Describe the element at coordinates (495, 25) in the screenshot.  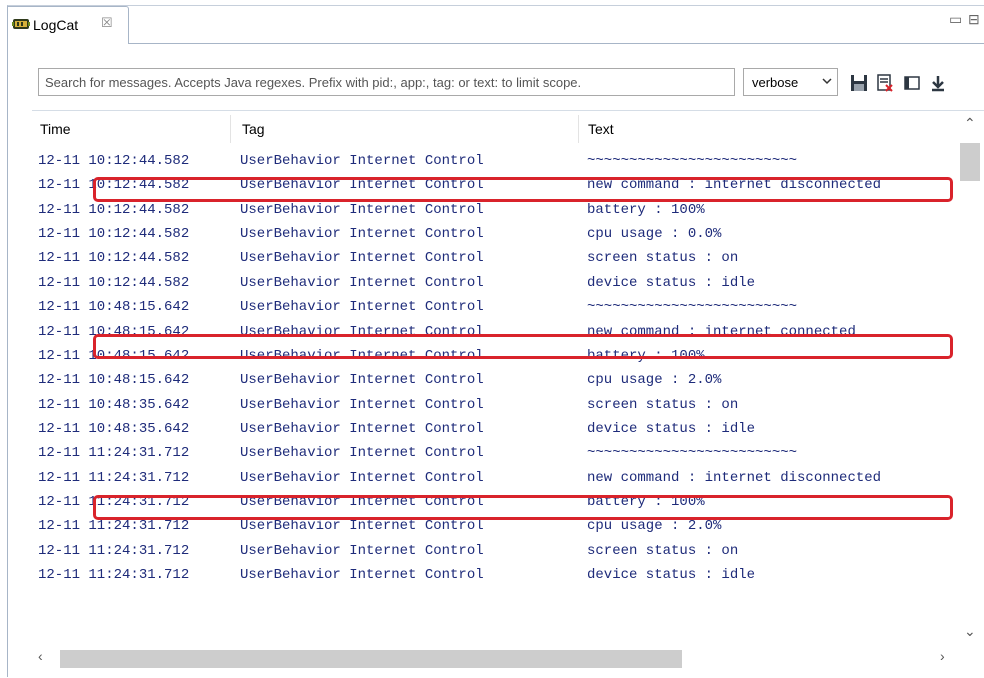
I see `tab-bar: LogCat ☒ ▭ ⊟` at that location.